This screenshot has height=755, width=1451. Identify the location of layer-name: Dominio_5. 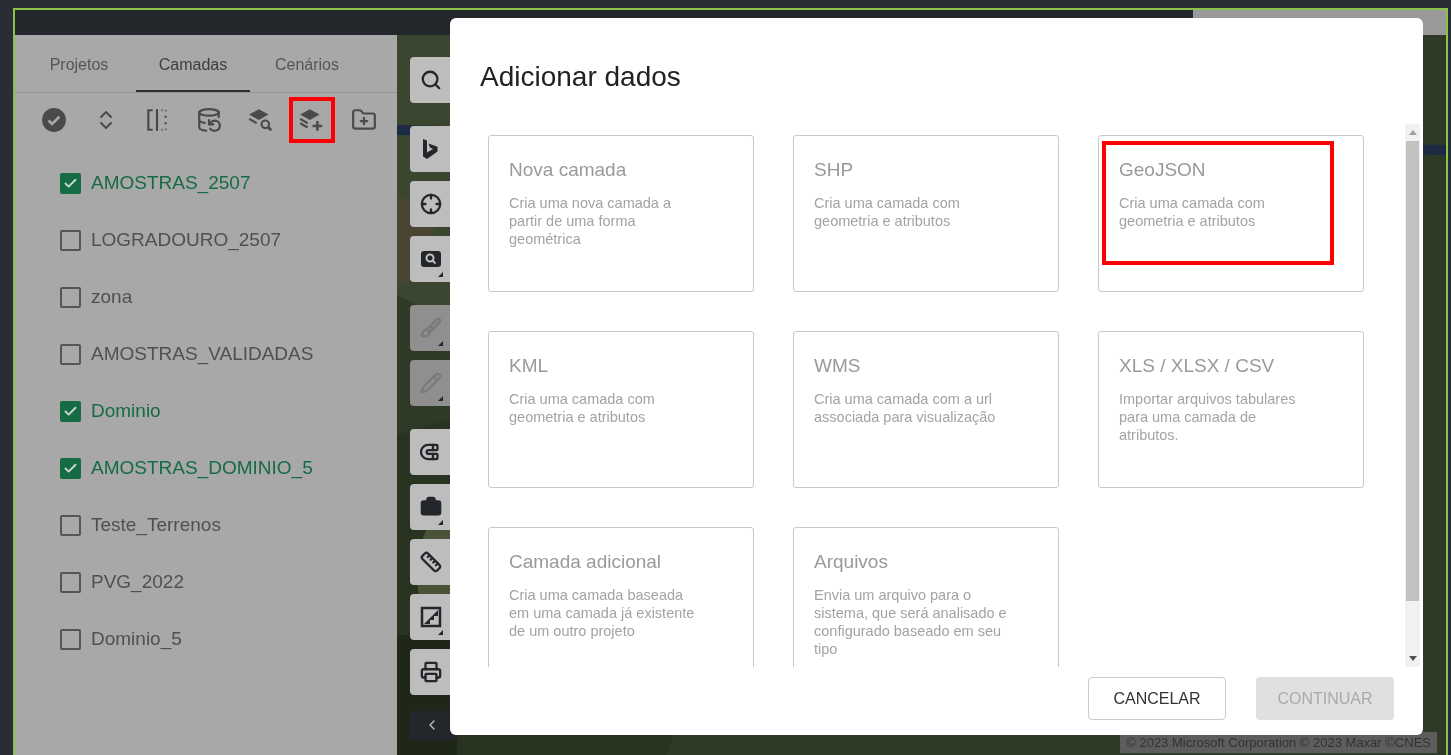
(136, 639).